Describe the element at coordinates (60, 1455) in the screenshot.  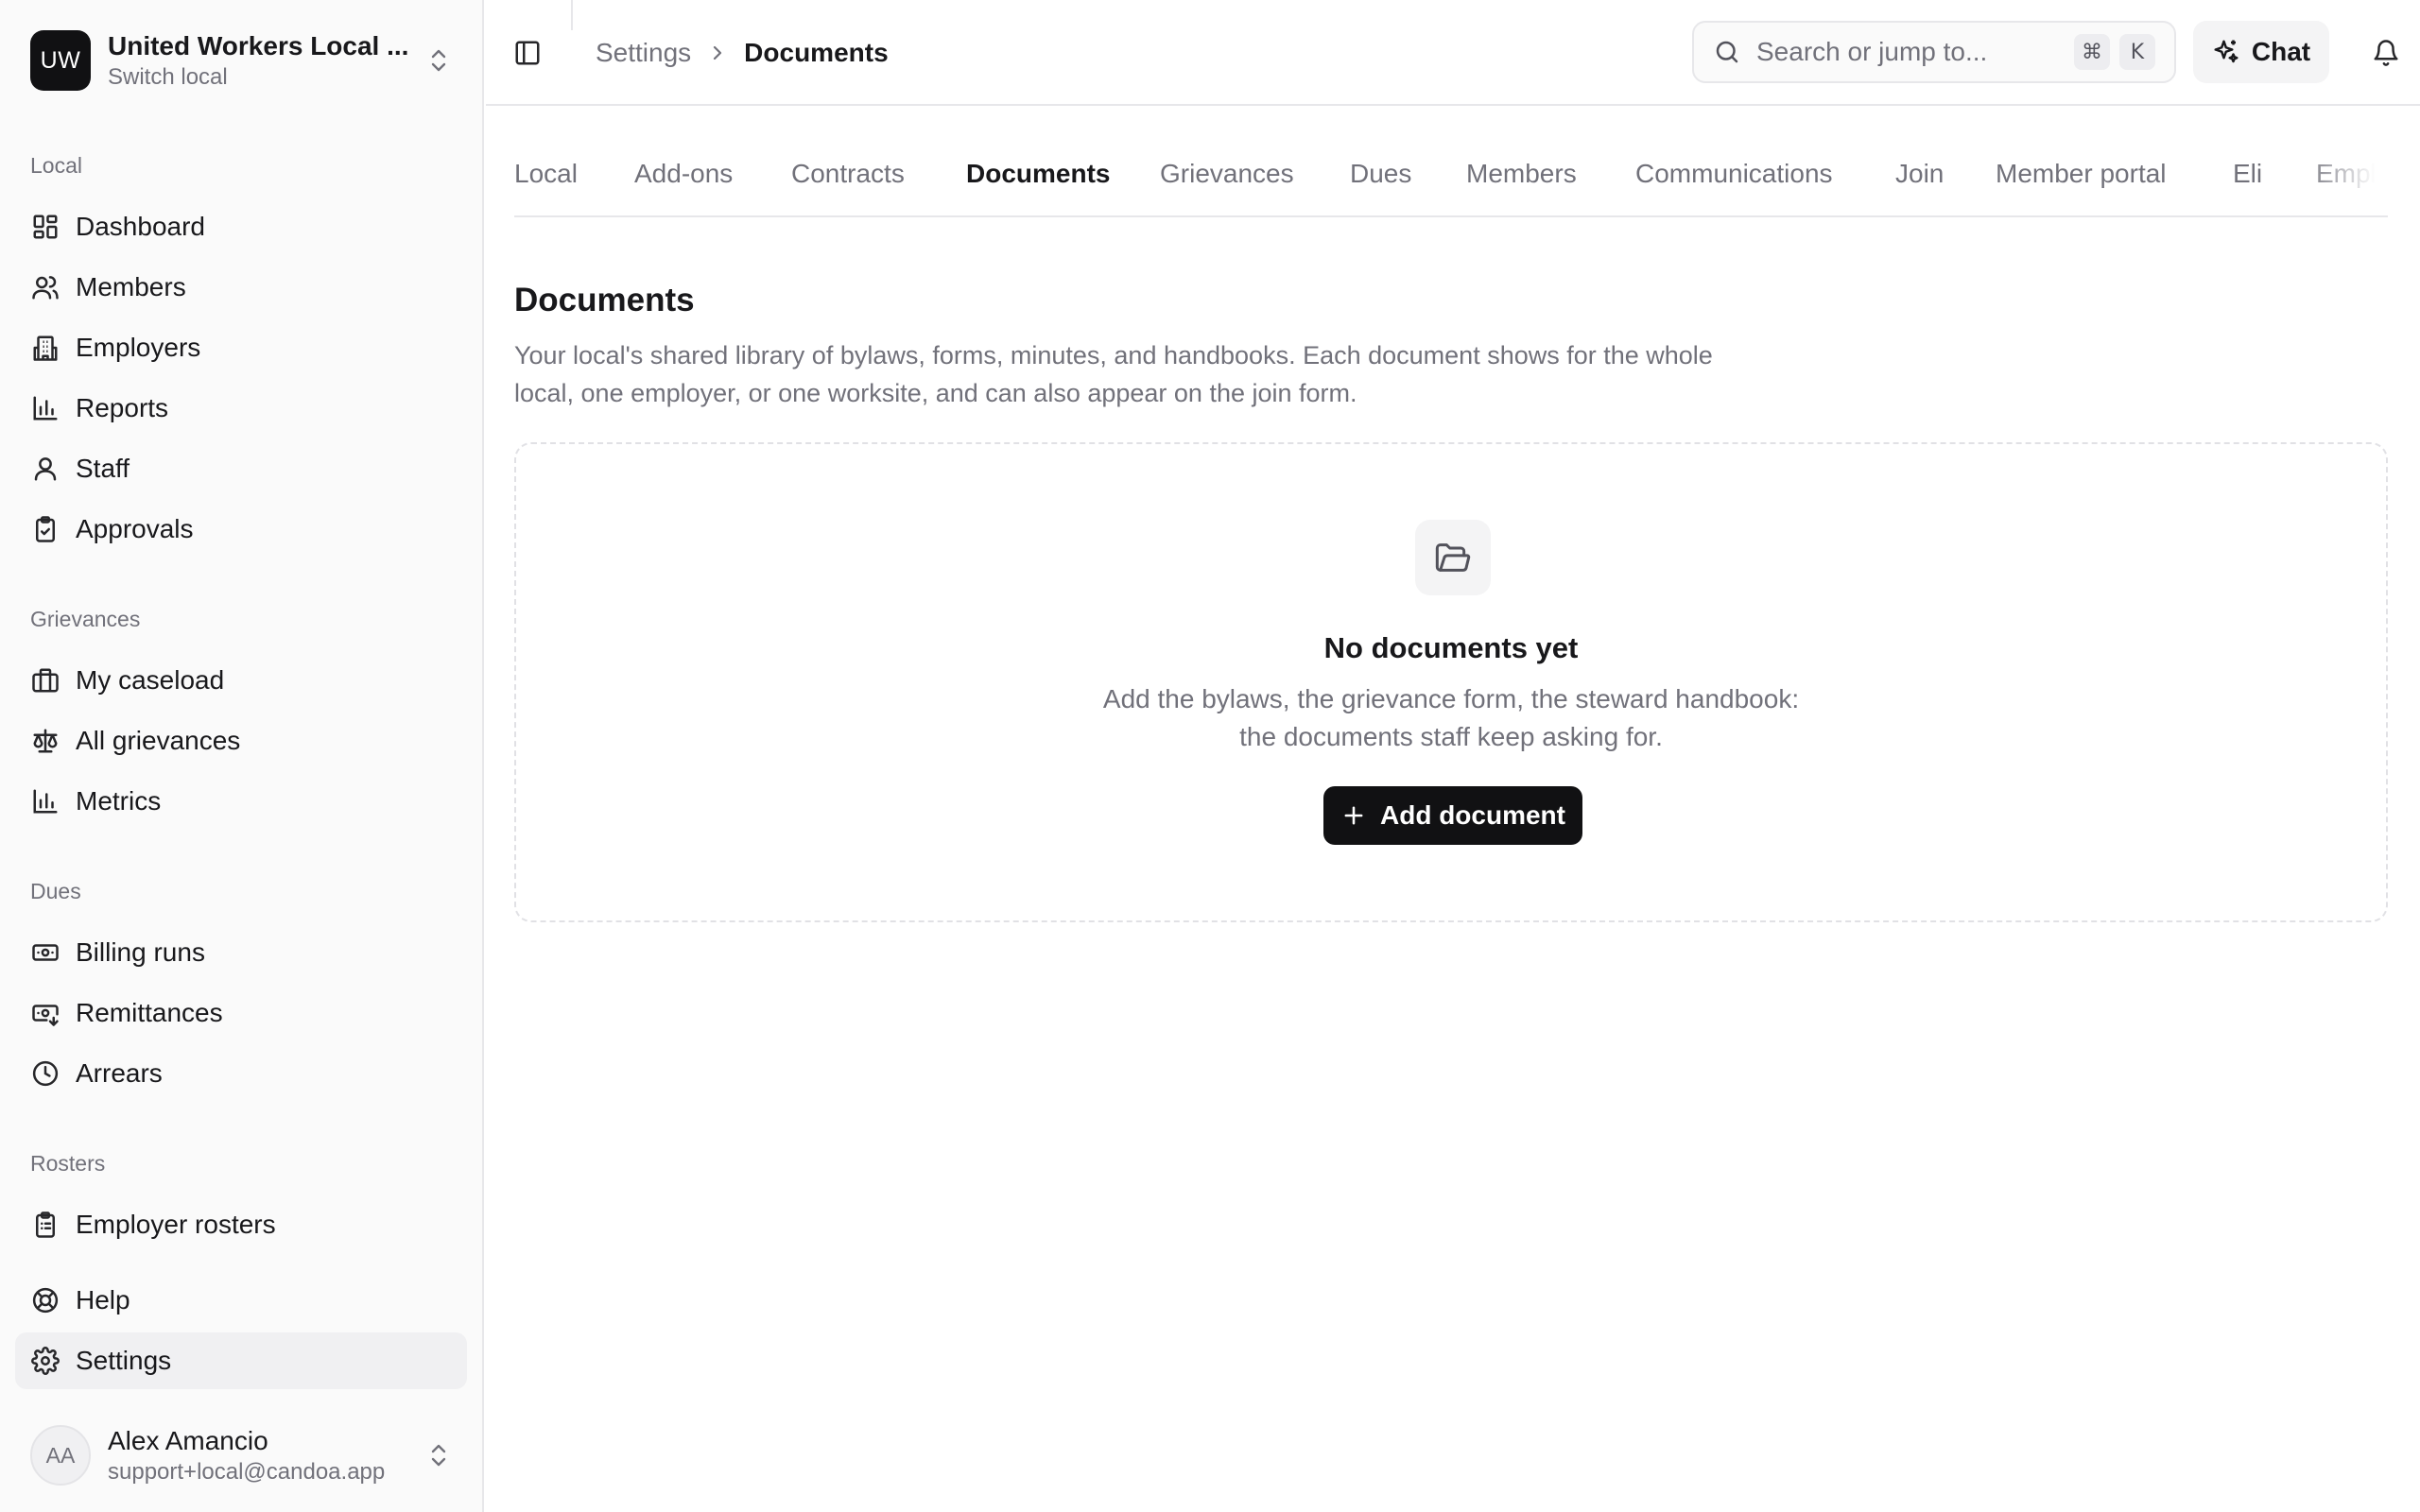
I see `avatar: AA` at that location.